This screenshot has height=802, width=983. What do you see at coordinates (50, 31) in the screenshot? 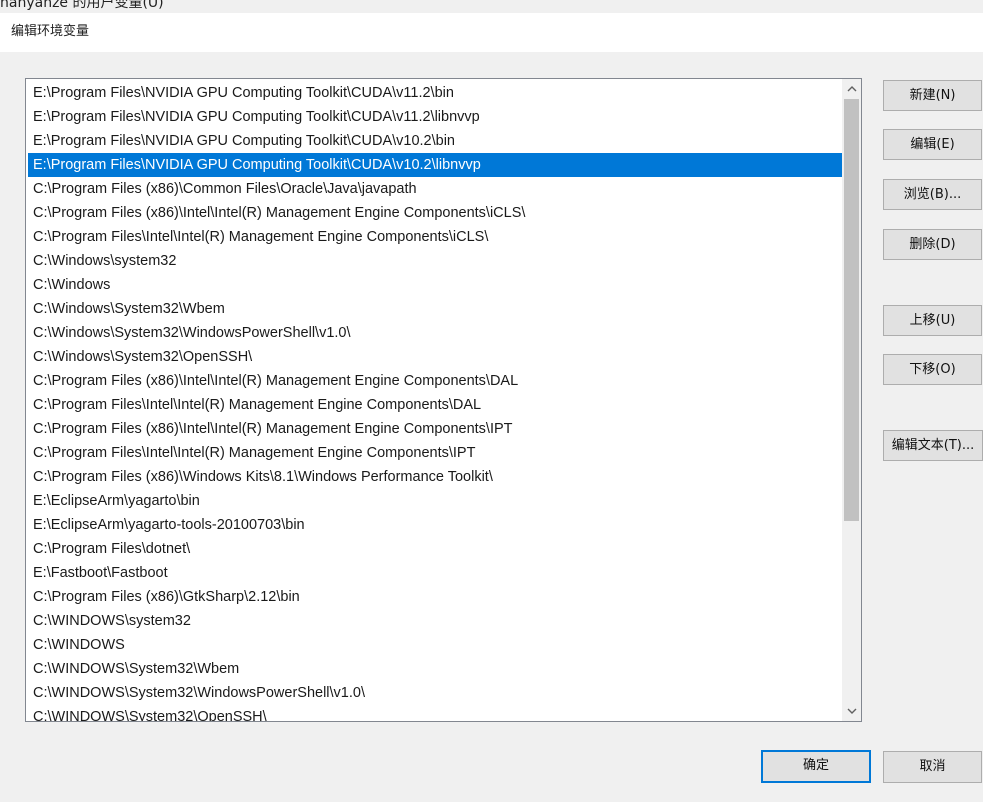
I see `dialog-title: 编辑环境变量` at bounding box center [50, 31].